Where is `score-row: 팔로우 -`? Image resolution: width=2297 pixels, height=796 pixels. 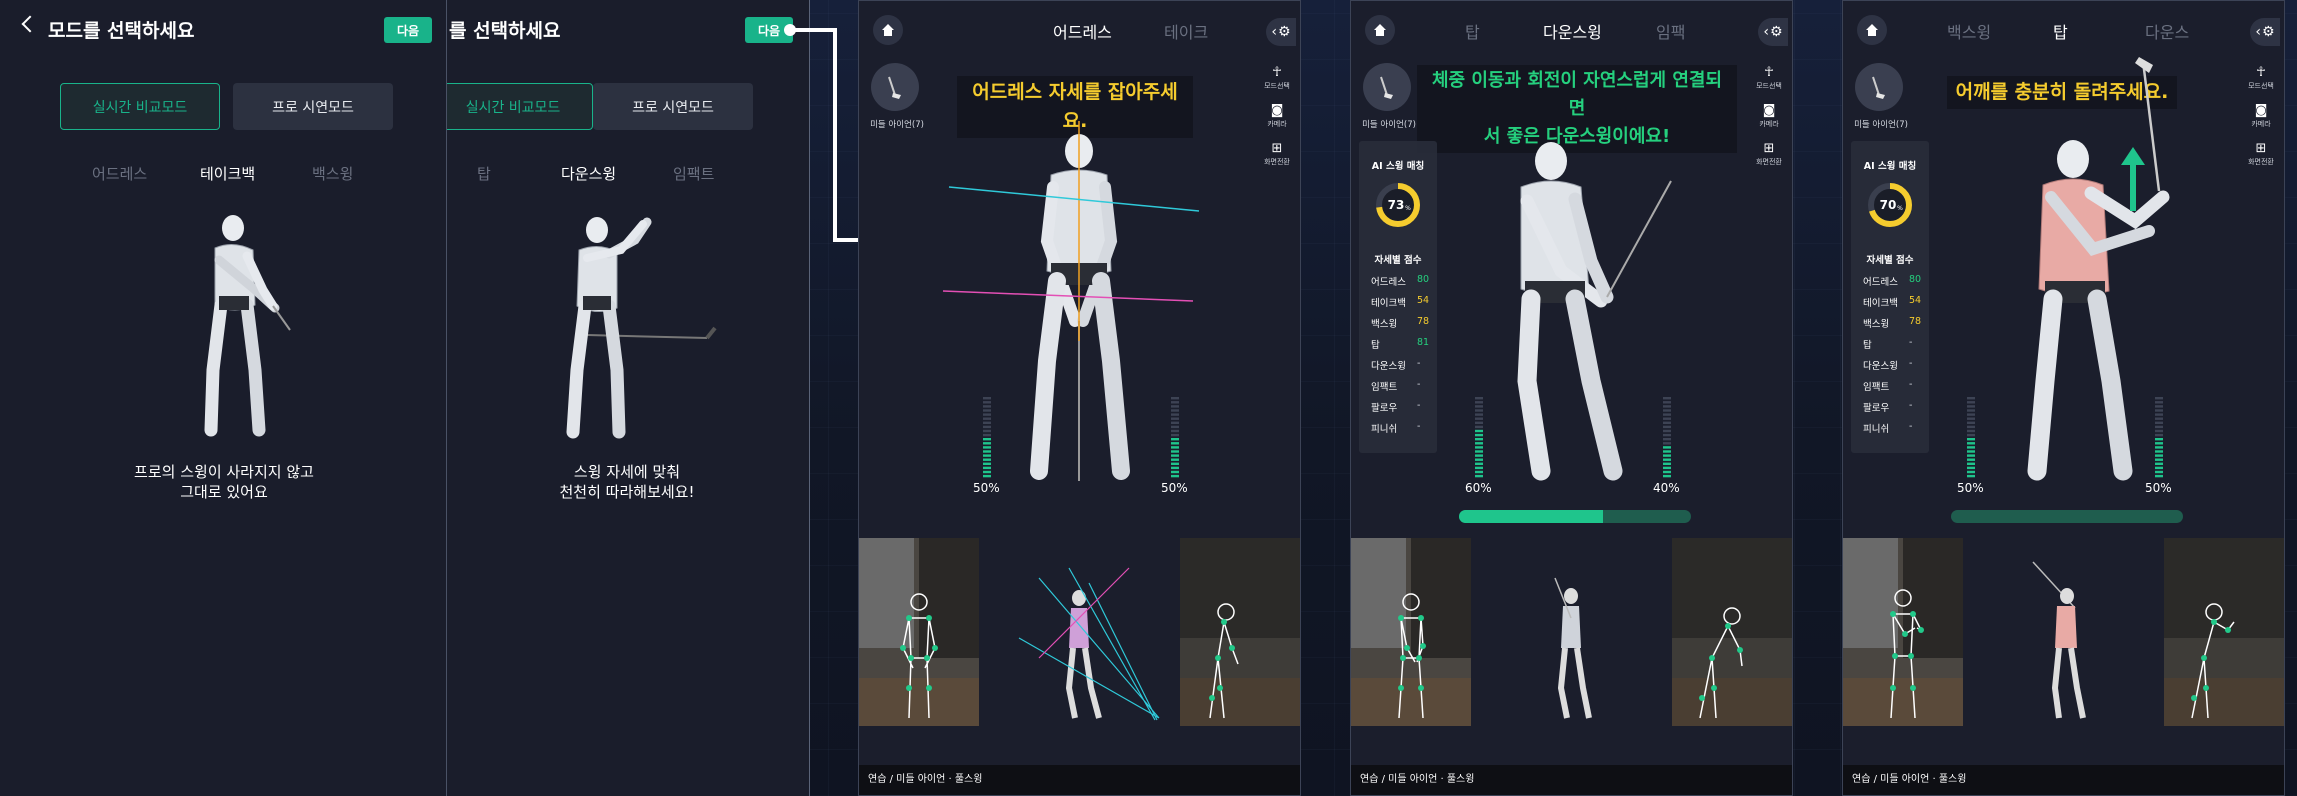 score-row: 팔로우 - is located at coordinates (1893, 407).